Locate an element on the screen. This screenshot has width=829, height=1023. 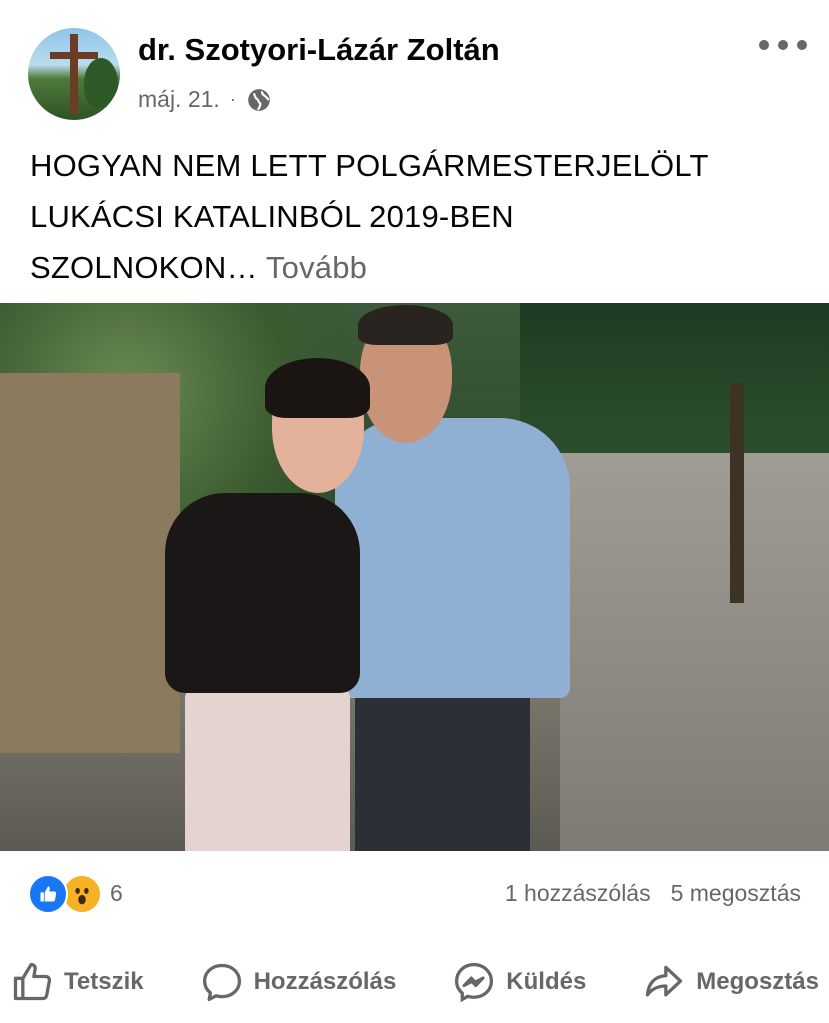
photo-road is located at coordinates (694, 652).